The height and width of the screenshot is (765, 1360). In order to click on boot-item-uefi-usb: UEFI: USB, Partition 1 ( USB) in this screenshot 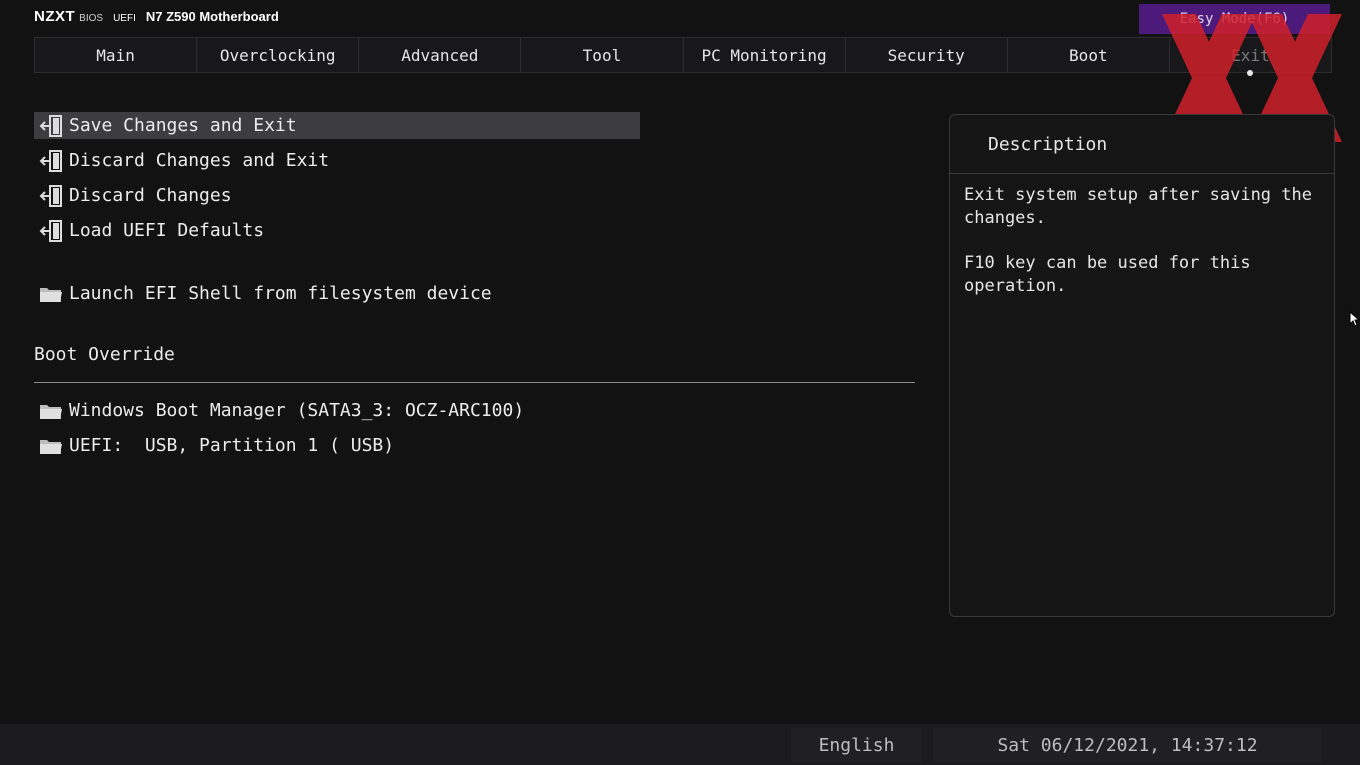, I will do `click(337, 445)`.